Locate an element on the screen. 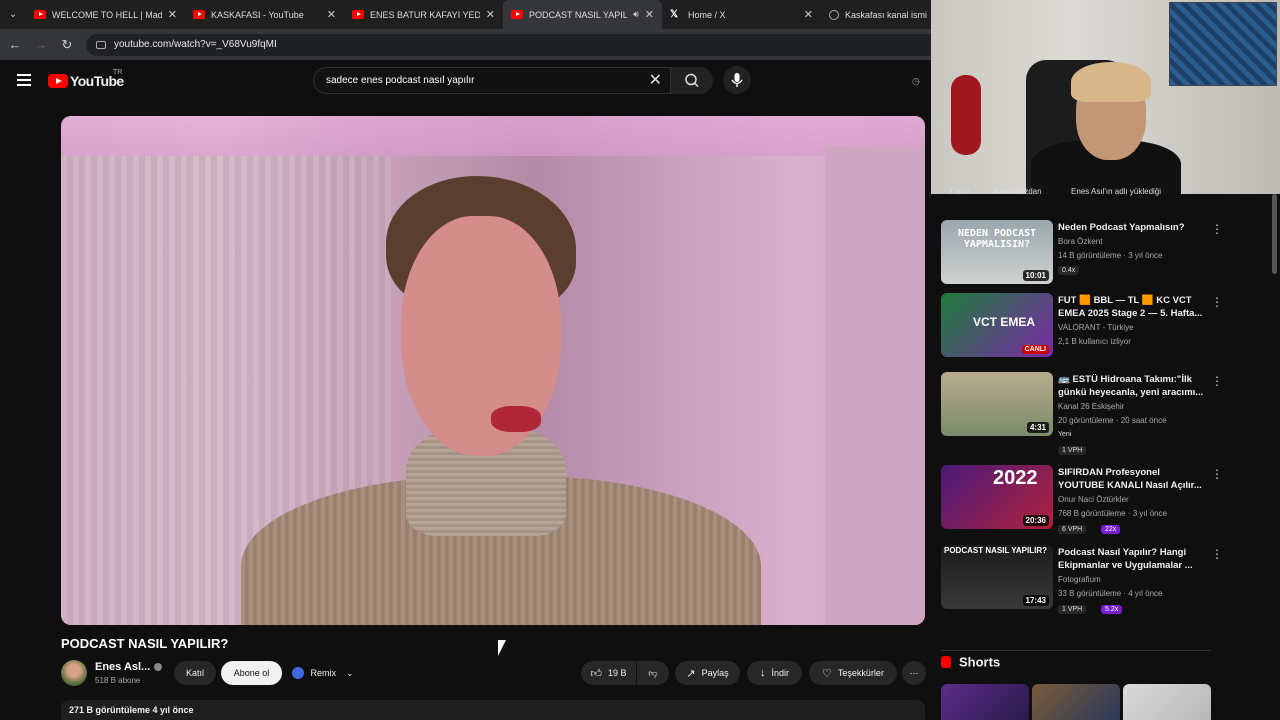 The width and height of the screenshot is (1280, 720). thumbnail: NEDEN PODCAST YAPMALISIN? 10:01 is located at coordinates (997, 252).